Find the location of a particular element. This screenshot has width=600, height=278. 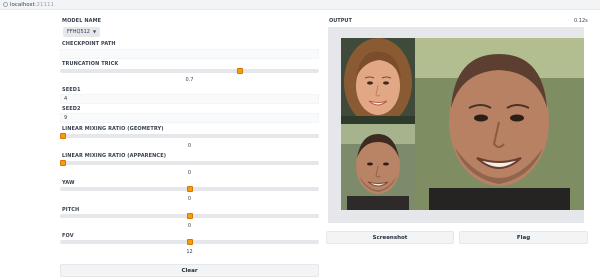

pitch-slider is located at coordinates (189, 216).